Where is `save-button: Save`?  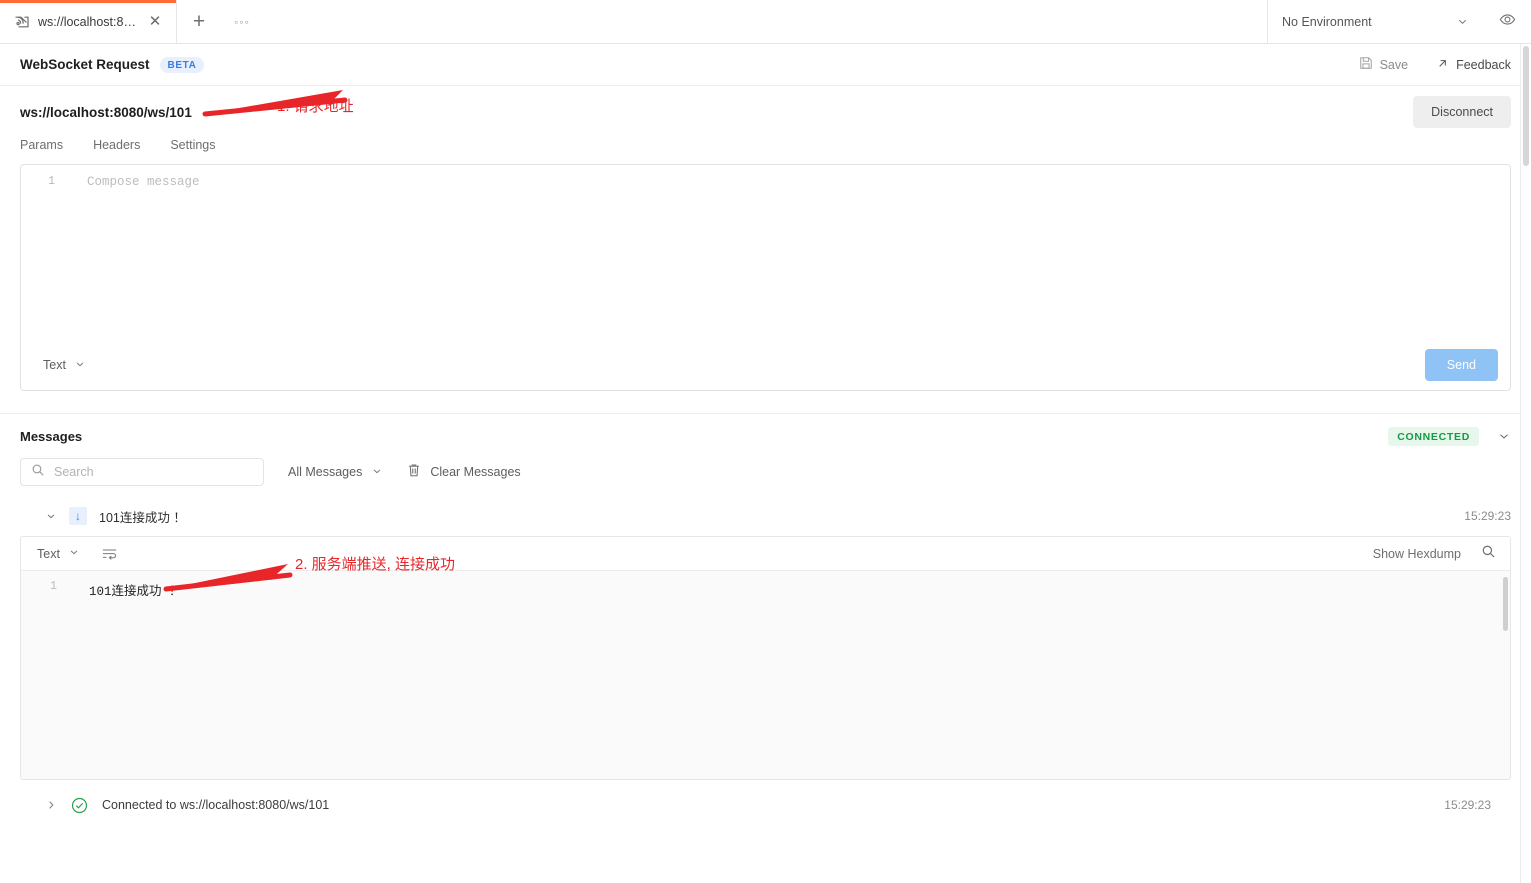
save-button: Save is located at coordinates (1384, 64).